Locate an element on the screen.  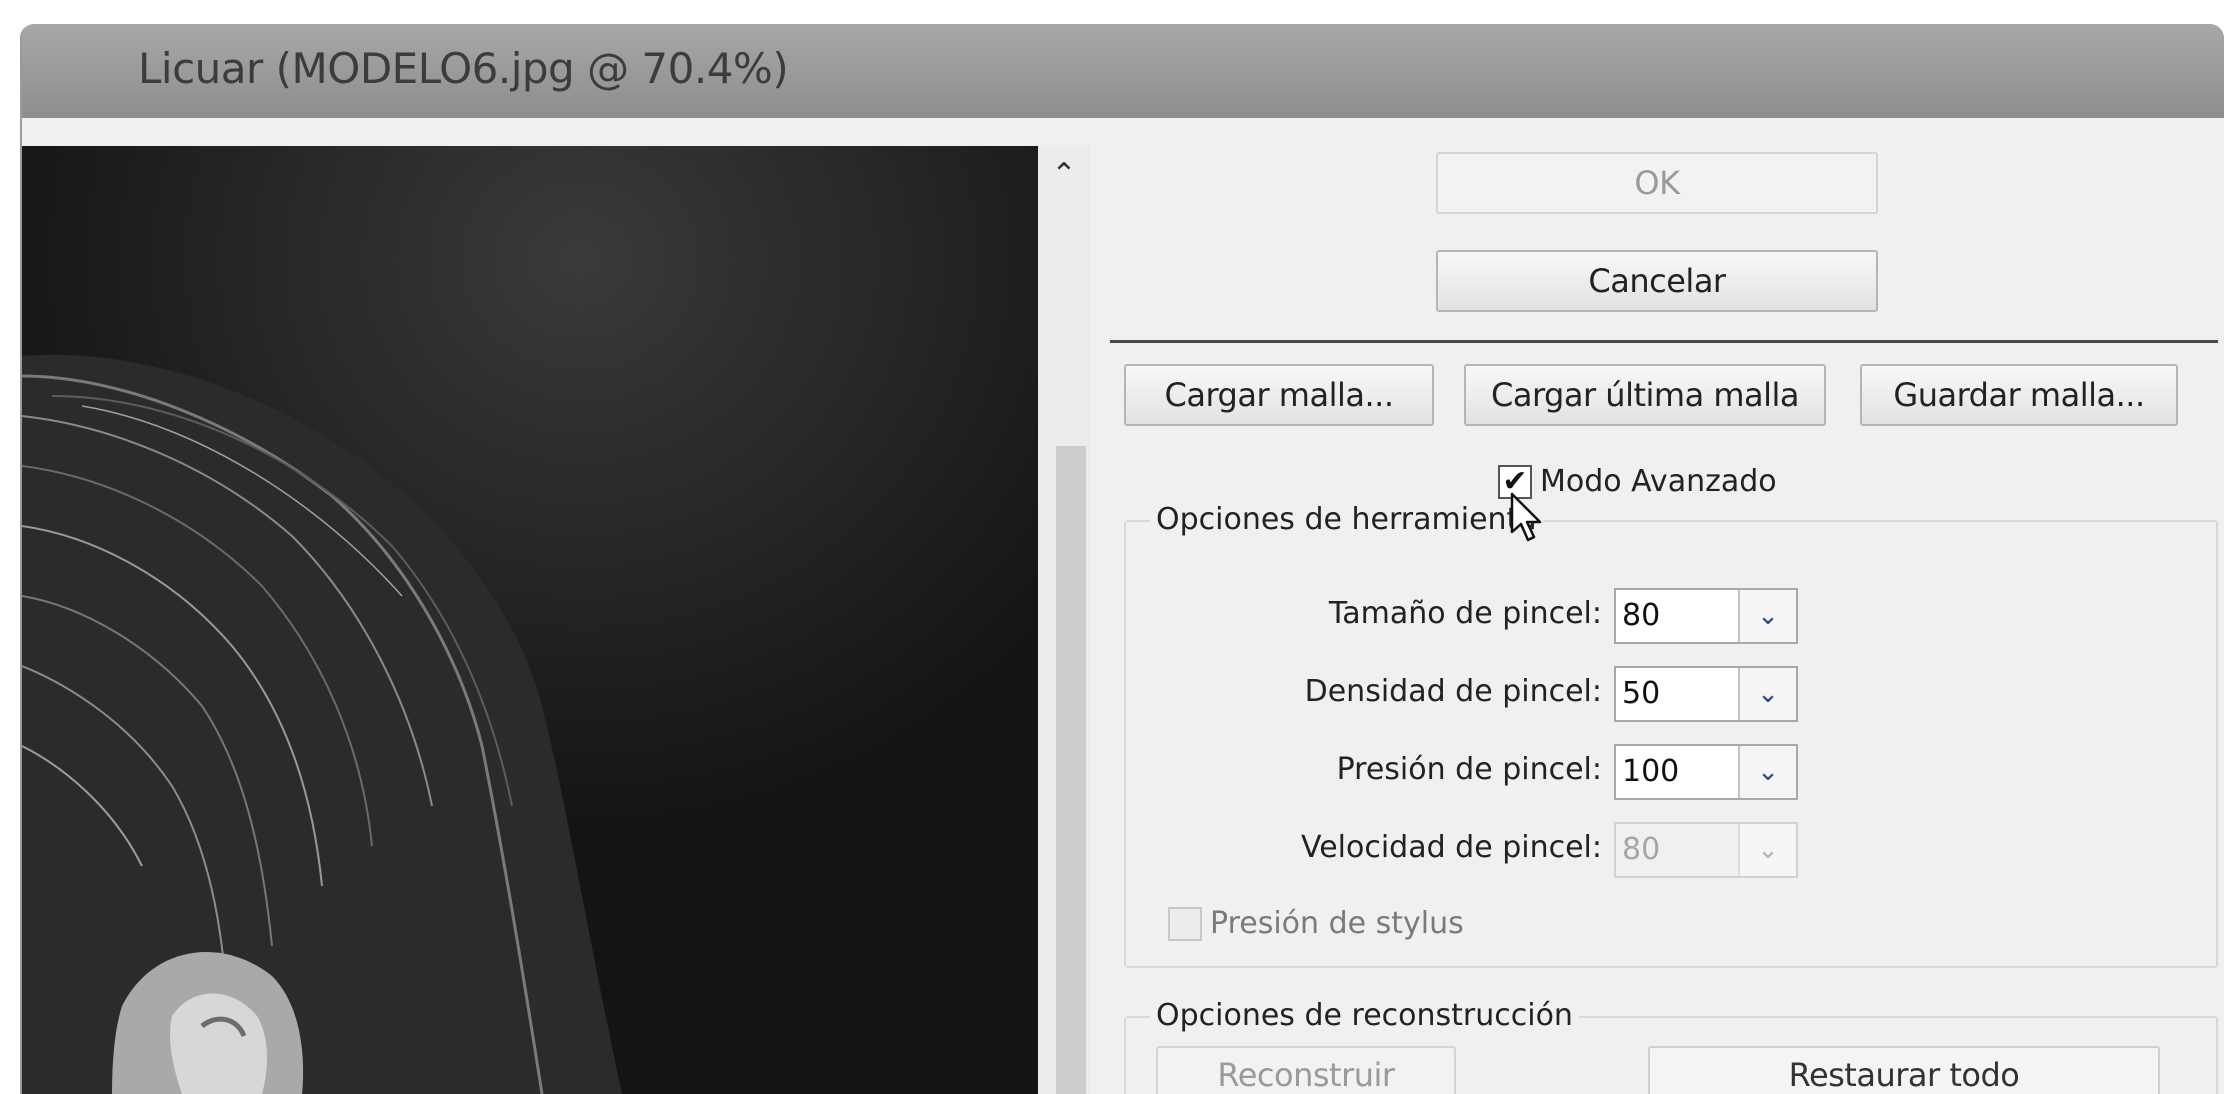
preview-scrollbar: ⌃ is located at coordinates (1064, 620).